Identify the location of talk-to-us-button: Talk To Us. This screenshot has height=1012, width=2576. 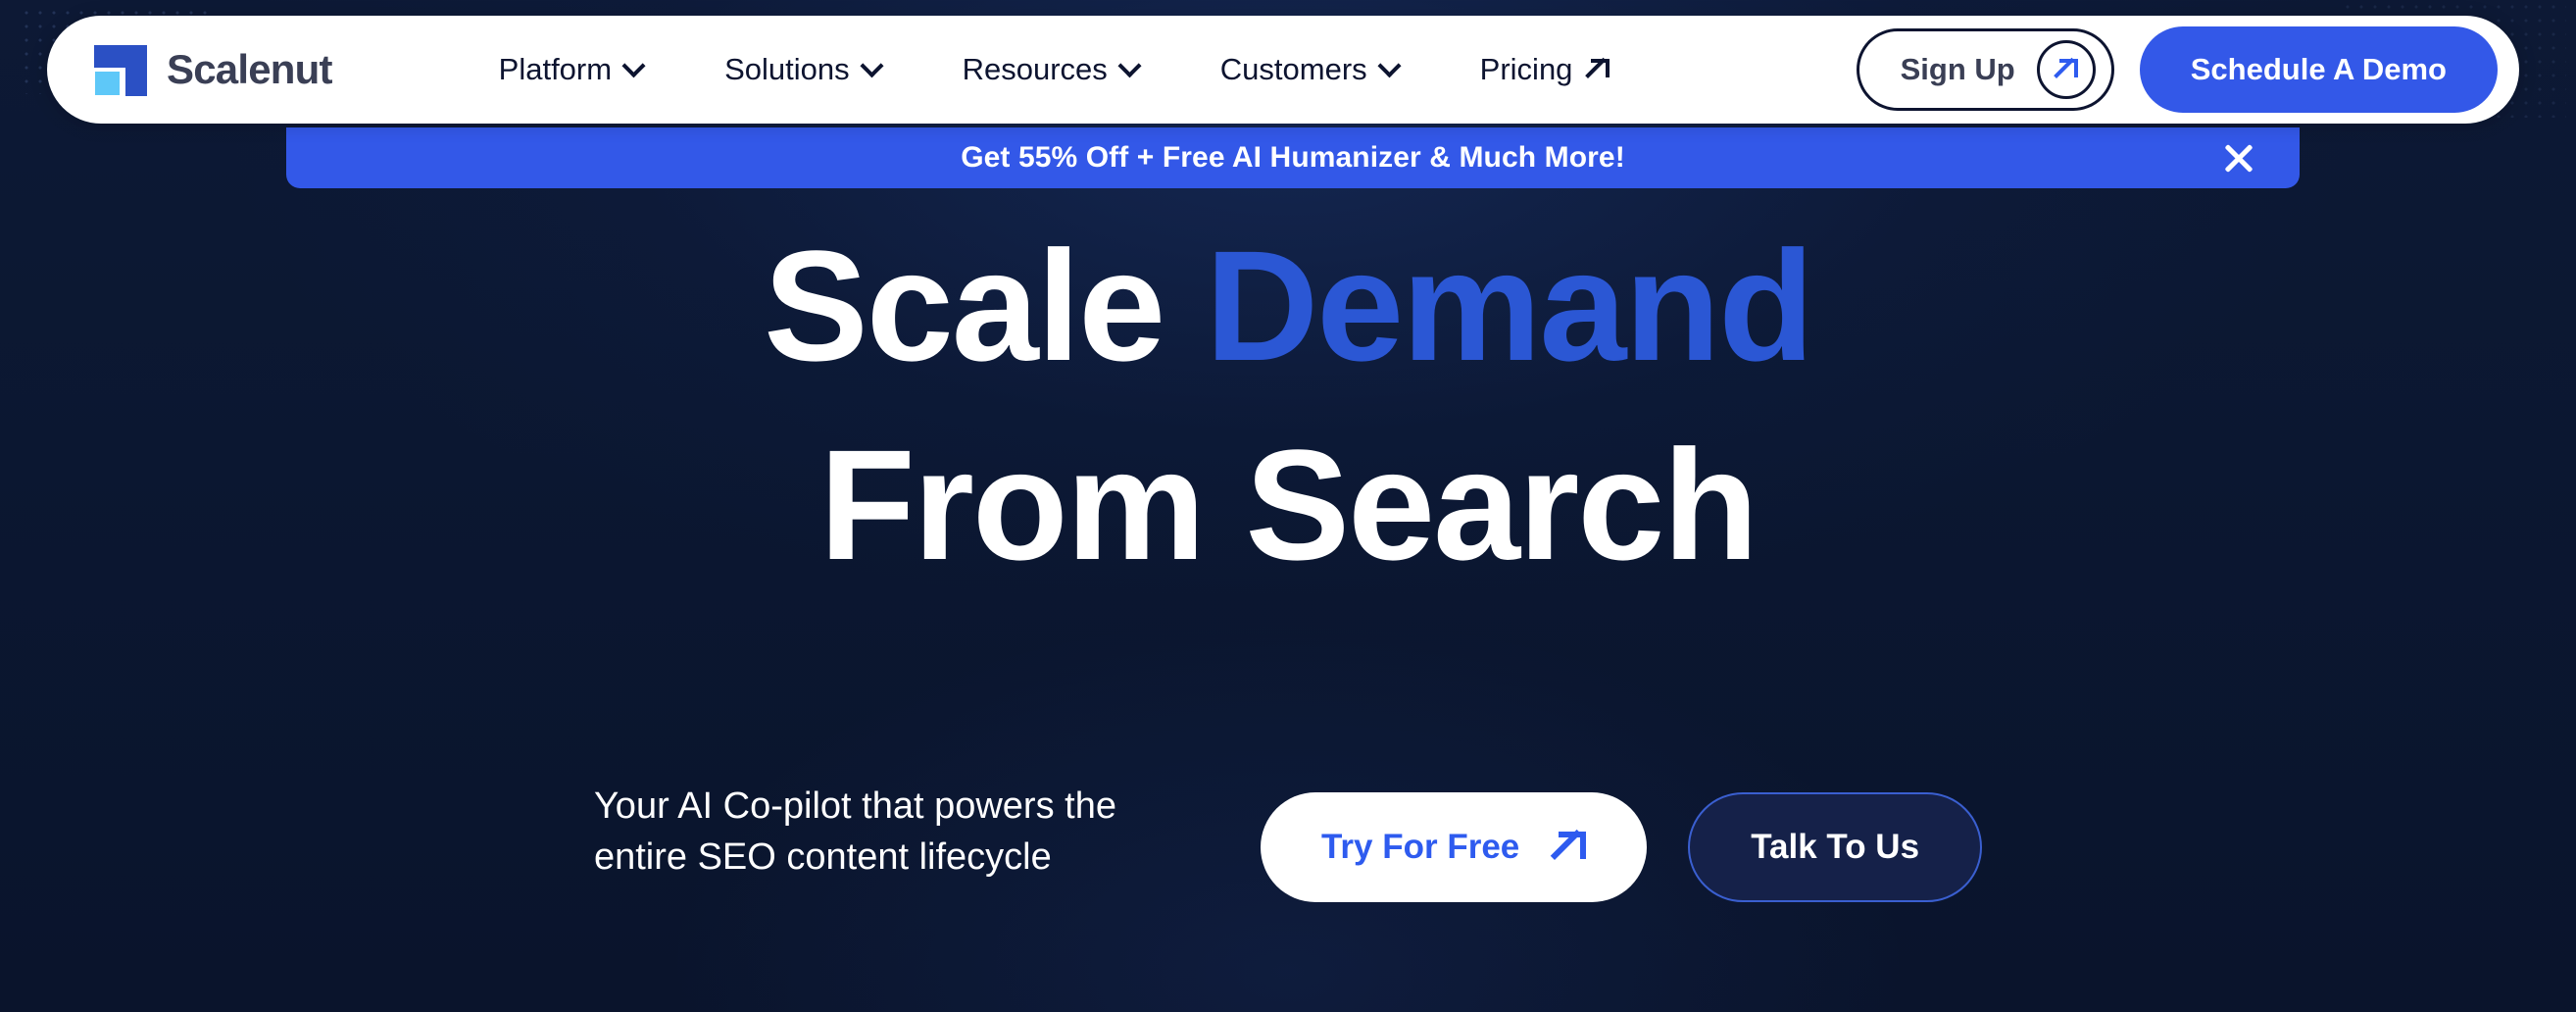
(1835, 847).